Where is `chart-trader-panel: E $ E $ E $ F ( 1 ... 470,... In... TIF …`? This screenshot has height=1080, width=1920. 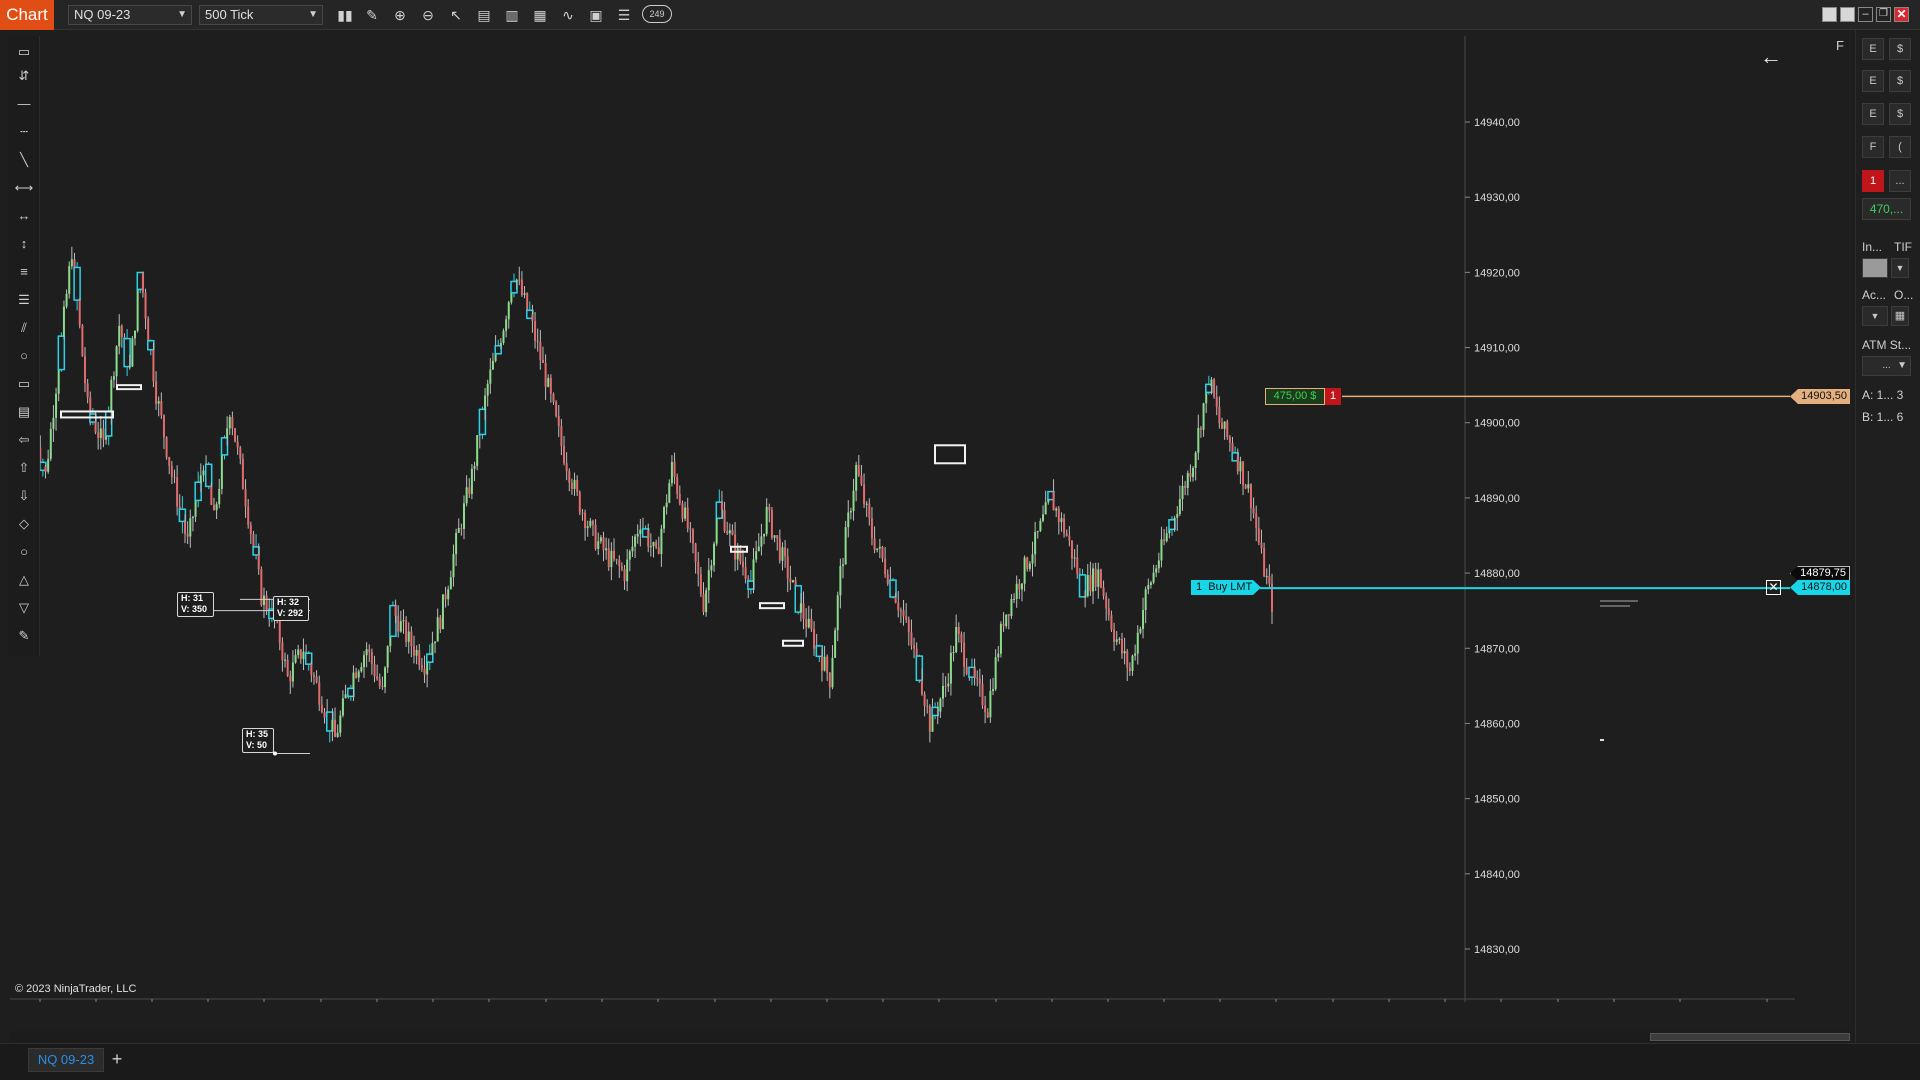 chart-trader-panel: E $ E $ E $ F ( 1 ... 470,... In... TIF … is located at coordinates (1887, 555).